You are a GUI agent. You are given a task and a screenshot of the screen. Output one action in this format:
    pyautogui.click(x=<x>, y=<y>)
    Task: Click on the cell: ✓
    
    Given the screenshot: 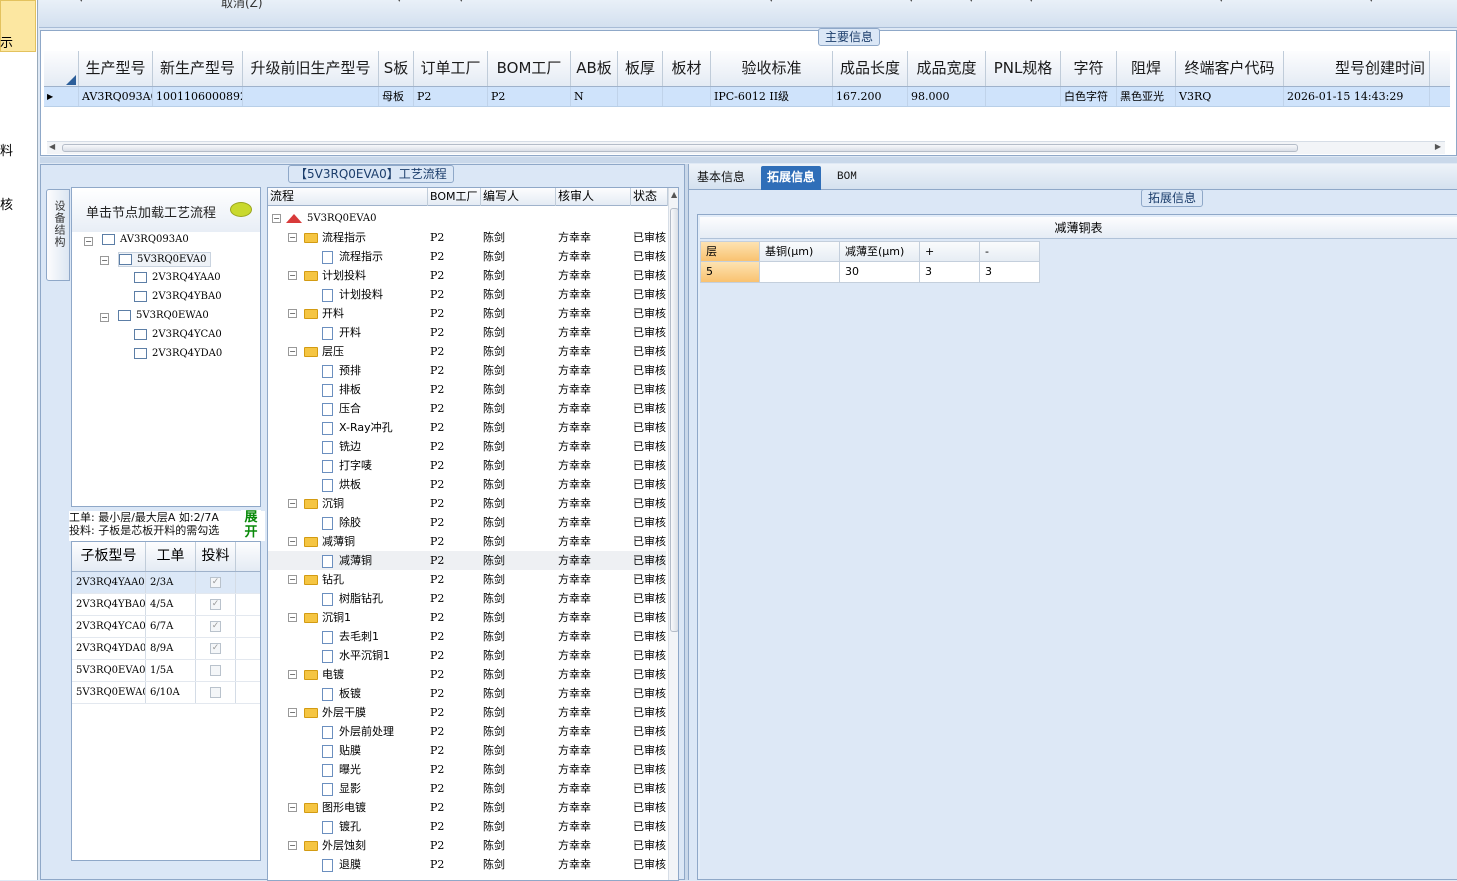 What is the action you would take?
    pyautogui.click(x=216, y=648)
    